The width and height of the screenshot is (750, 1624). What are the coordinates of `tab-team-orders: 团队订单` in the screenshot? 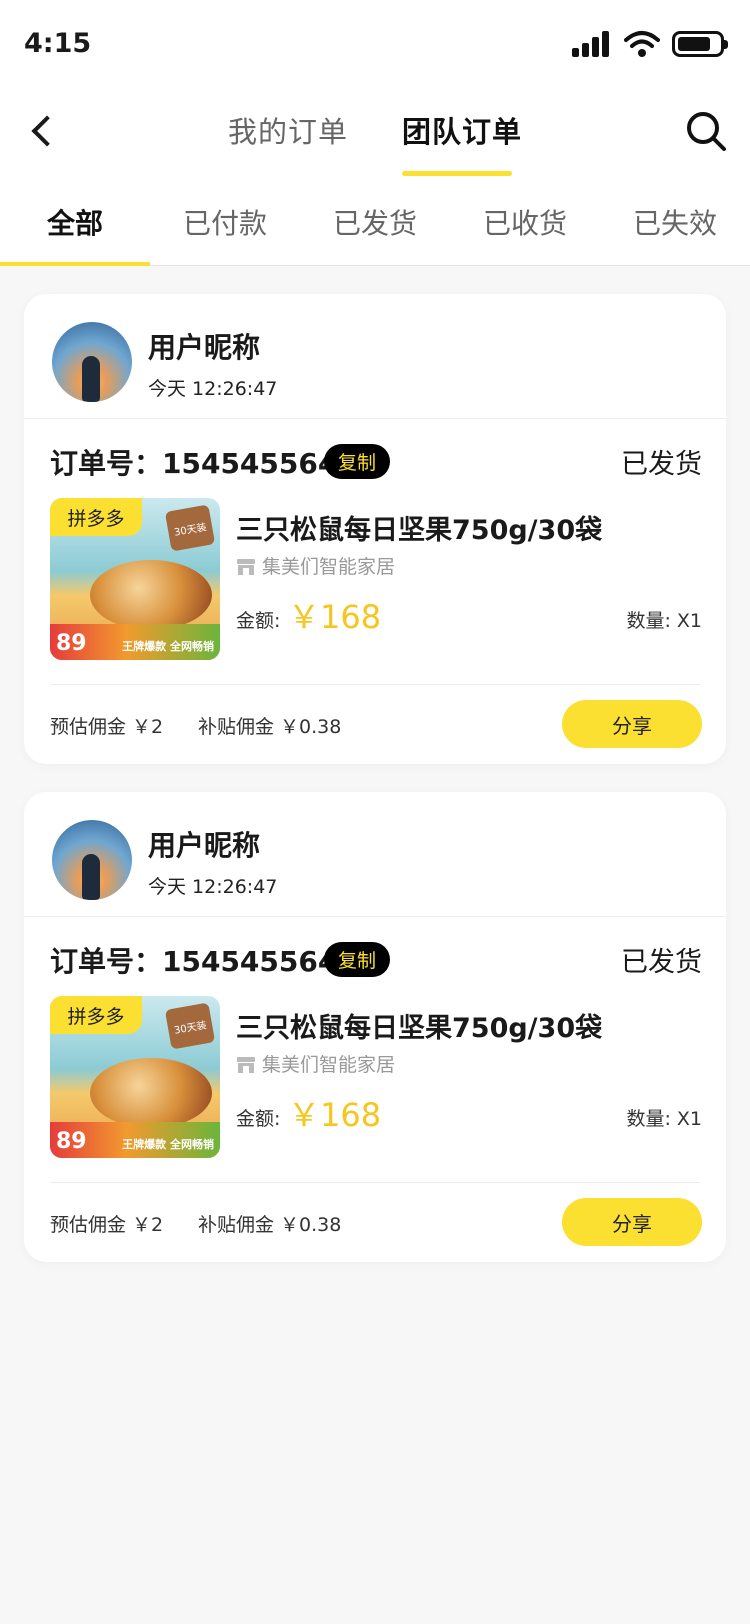 It's located at (462, 130).